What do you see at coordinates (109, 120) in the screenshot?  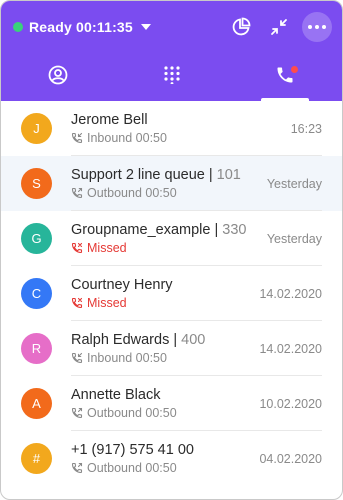 I see `contact-name: Jerome Bell` at bounding box center [109, 120].